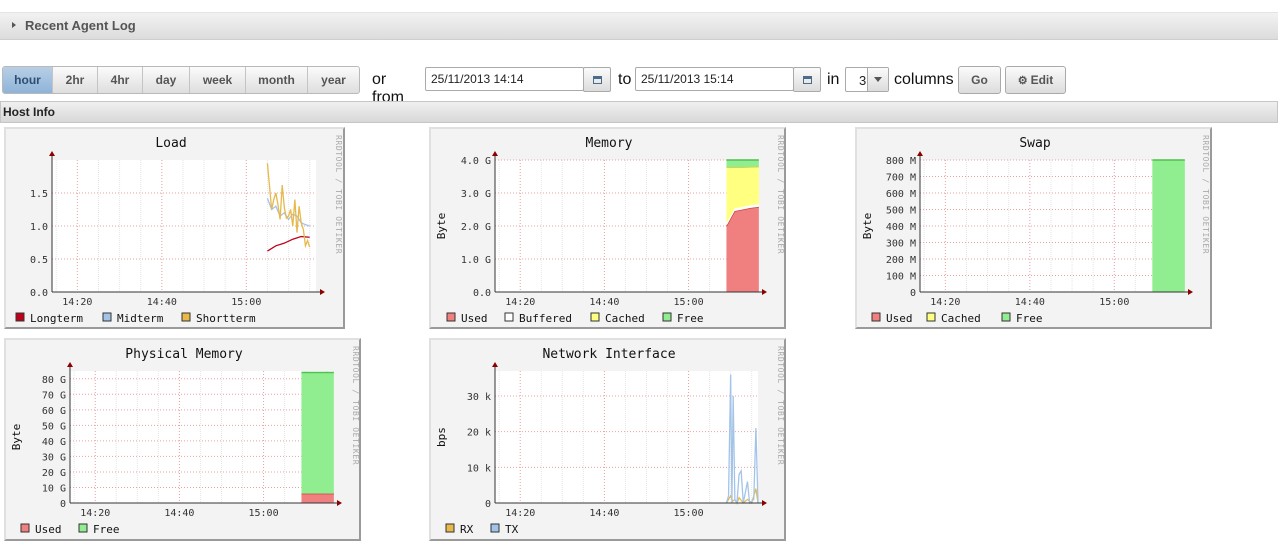  Describe the element at coordinates (333, 80) in the screenshot. I see `range-year-button: year` at that location.